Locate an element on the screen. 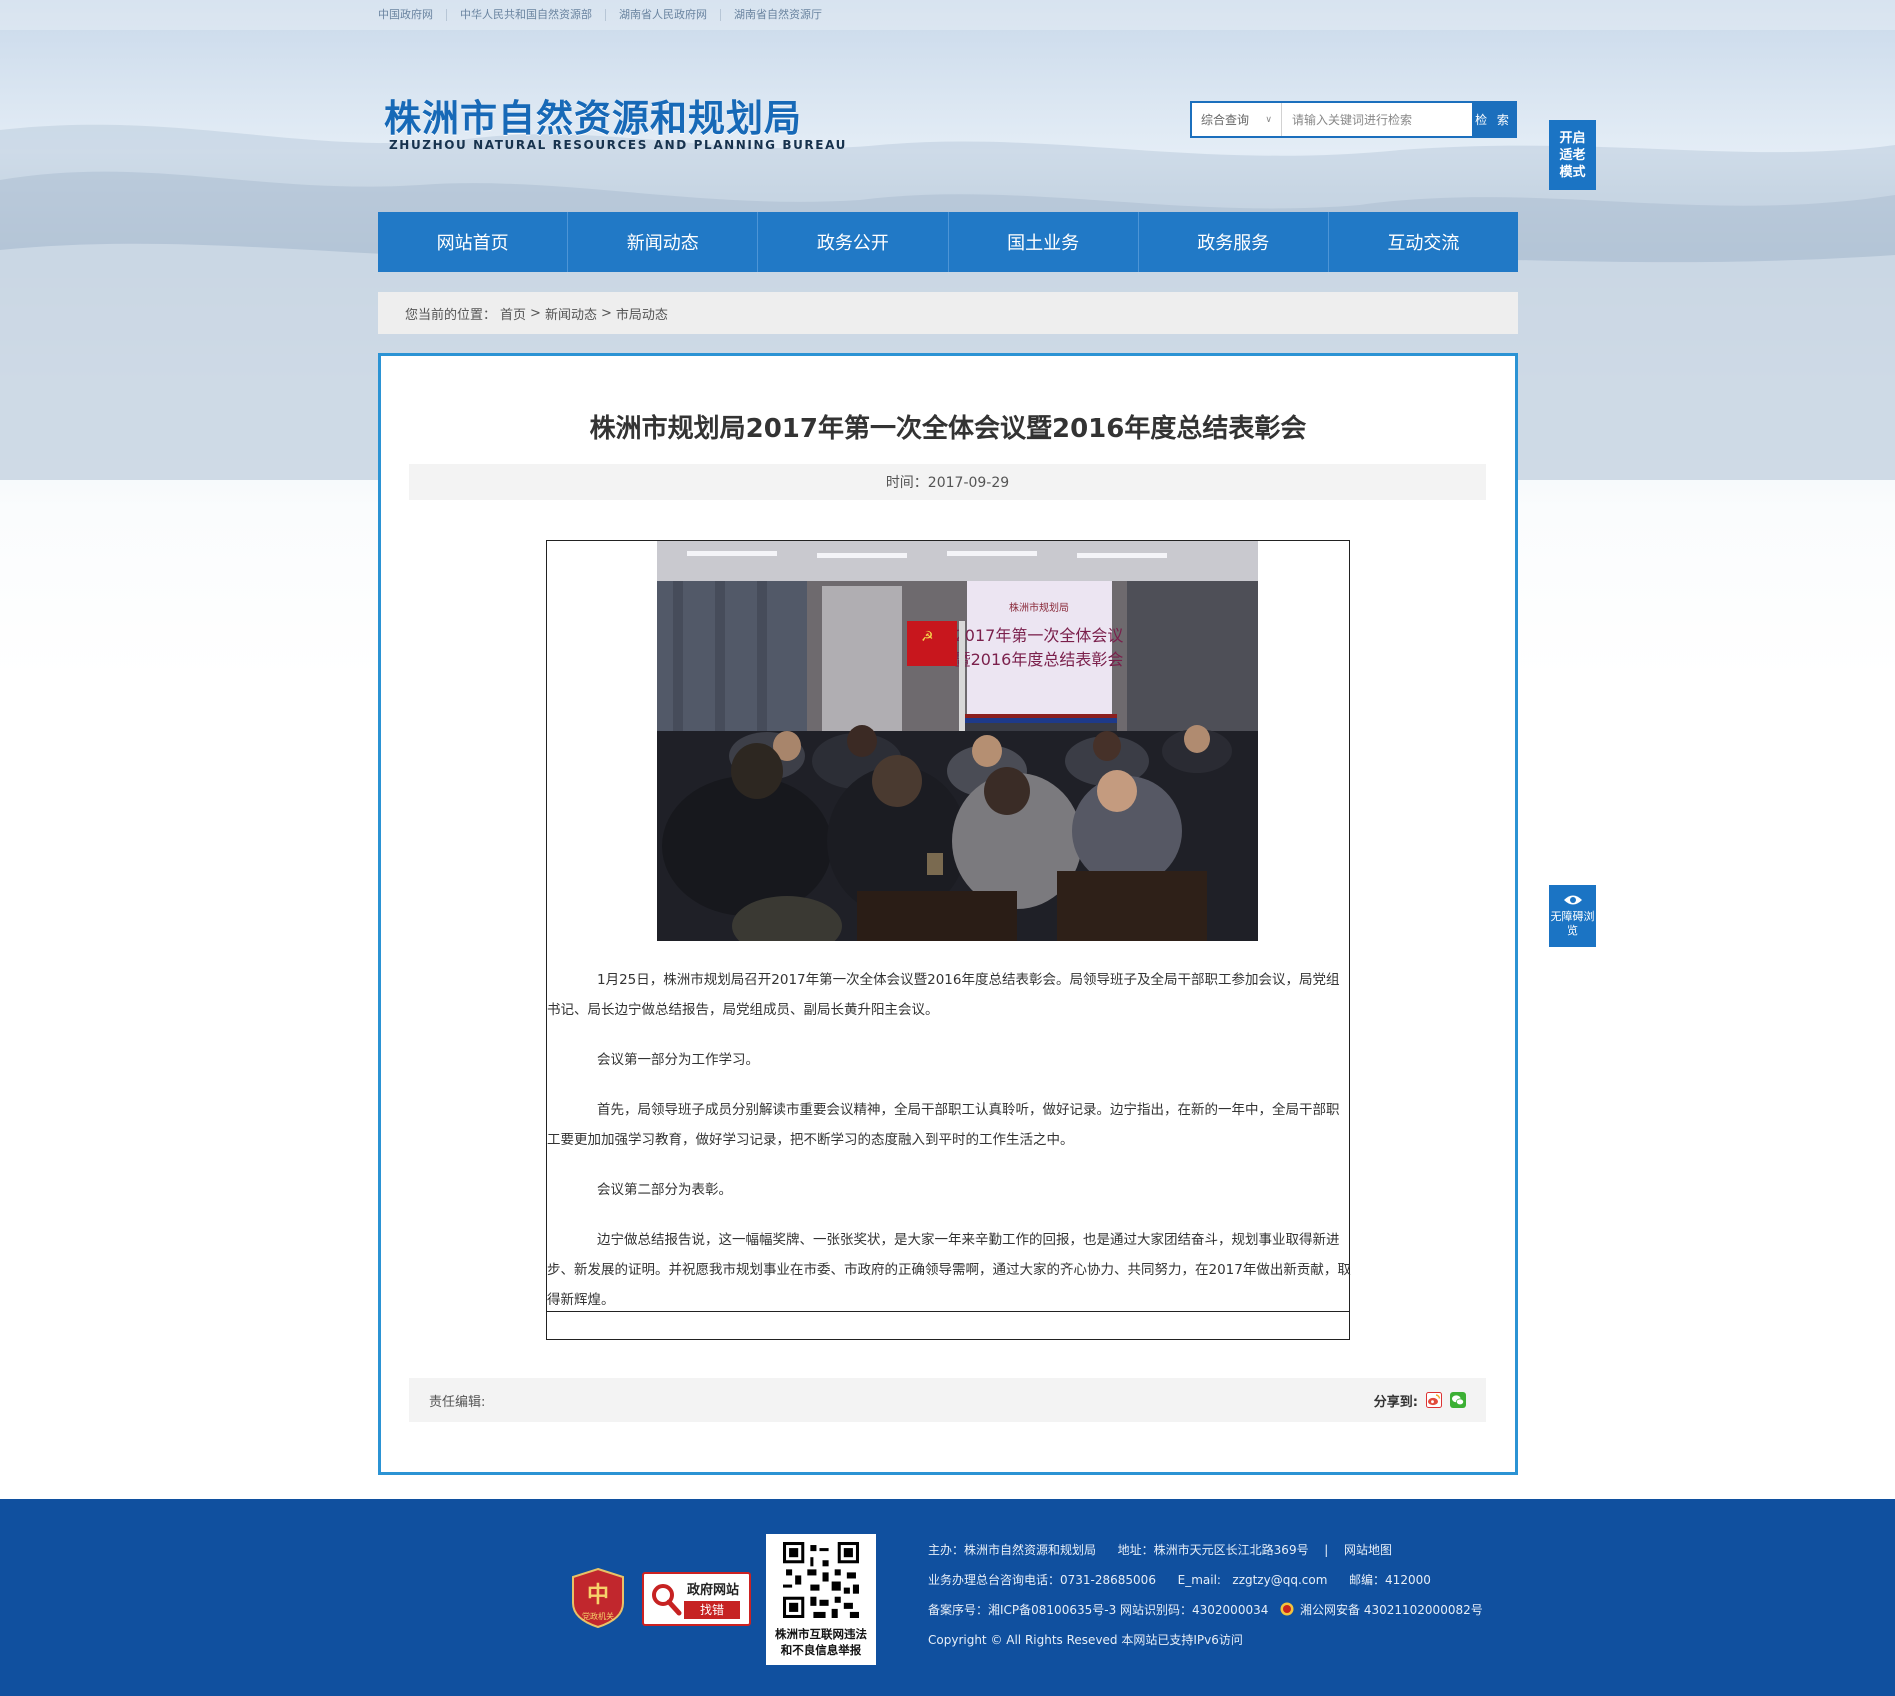 This screenshot has height=1696, width=1895. top-link-mnr: 中华人民共和国自然资源部 is located at coordinates (525, 15).